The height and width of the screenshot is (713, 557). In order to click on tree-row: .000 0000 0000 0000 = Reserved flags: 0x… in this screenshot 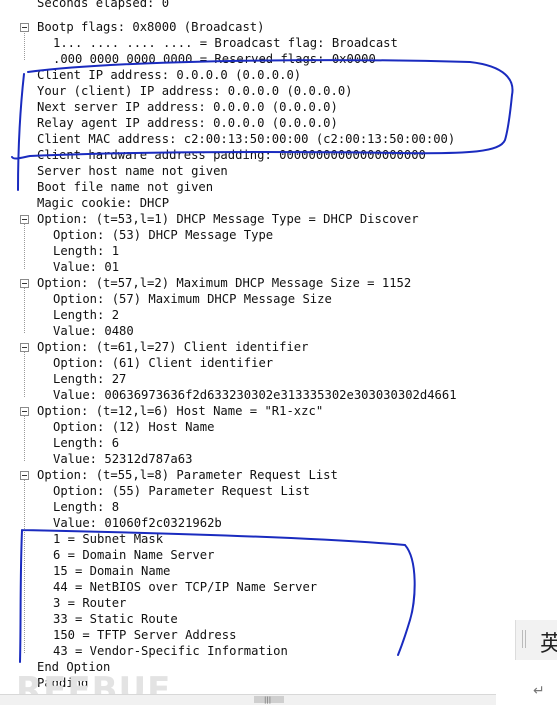, I will do `click(214, 59)`.